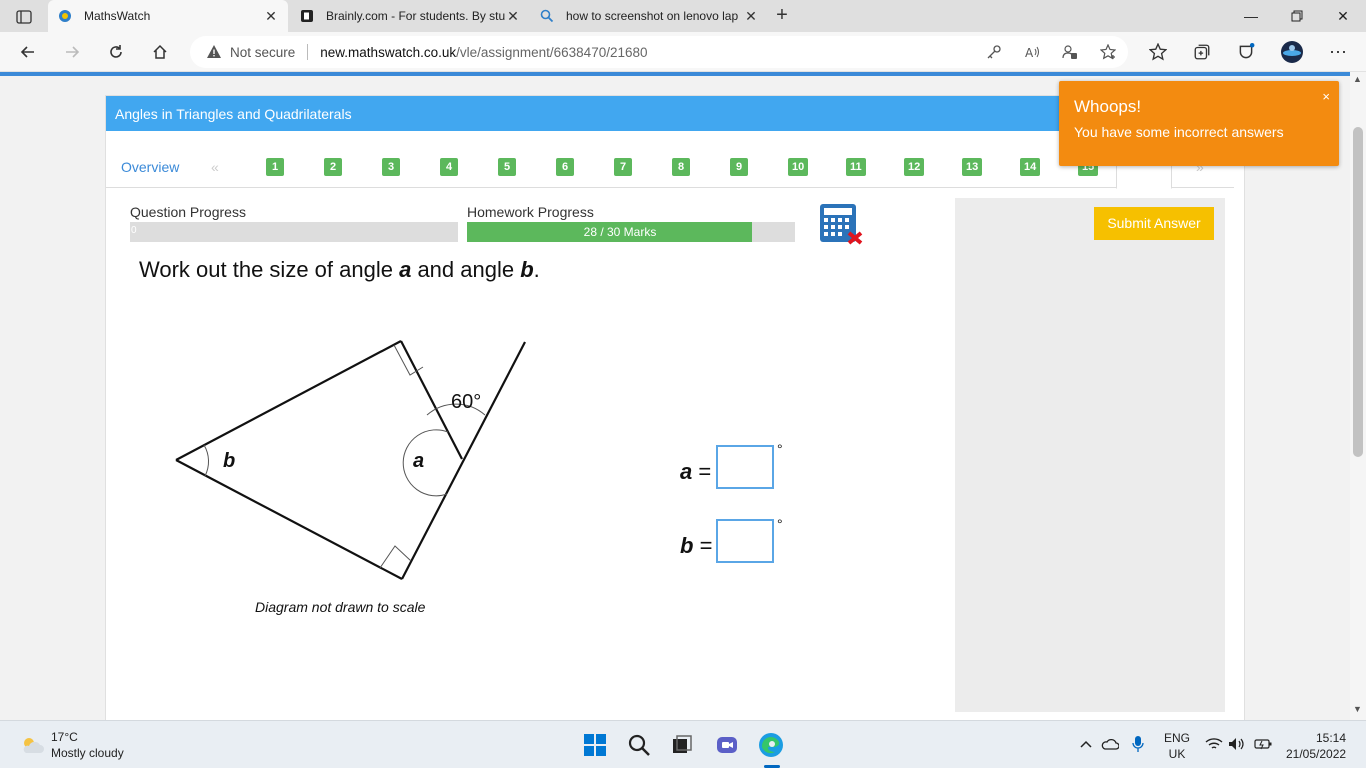 This screenshot has height=768, width=1366. I want to click on answer-b-var: b, so click(687, 545).